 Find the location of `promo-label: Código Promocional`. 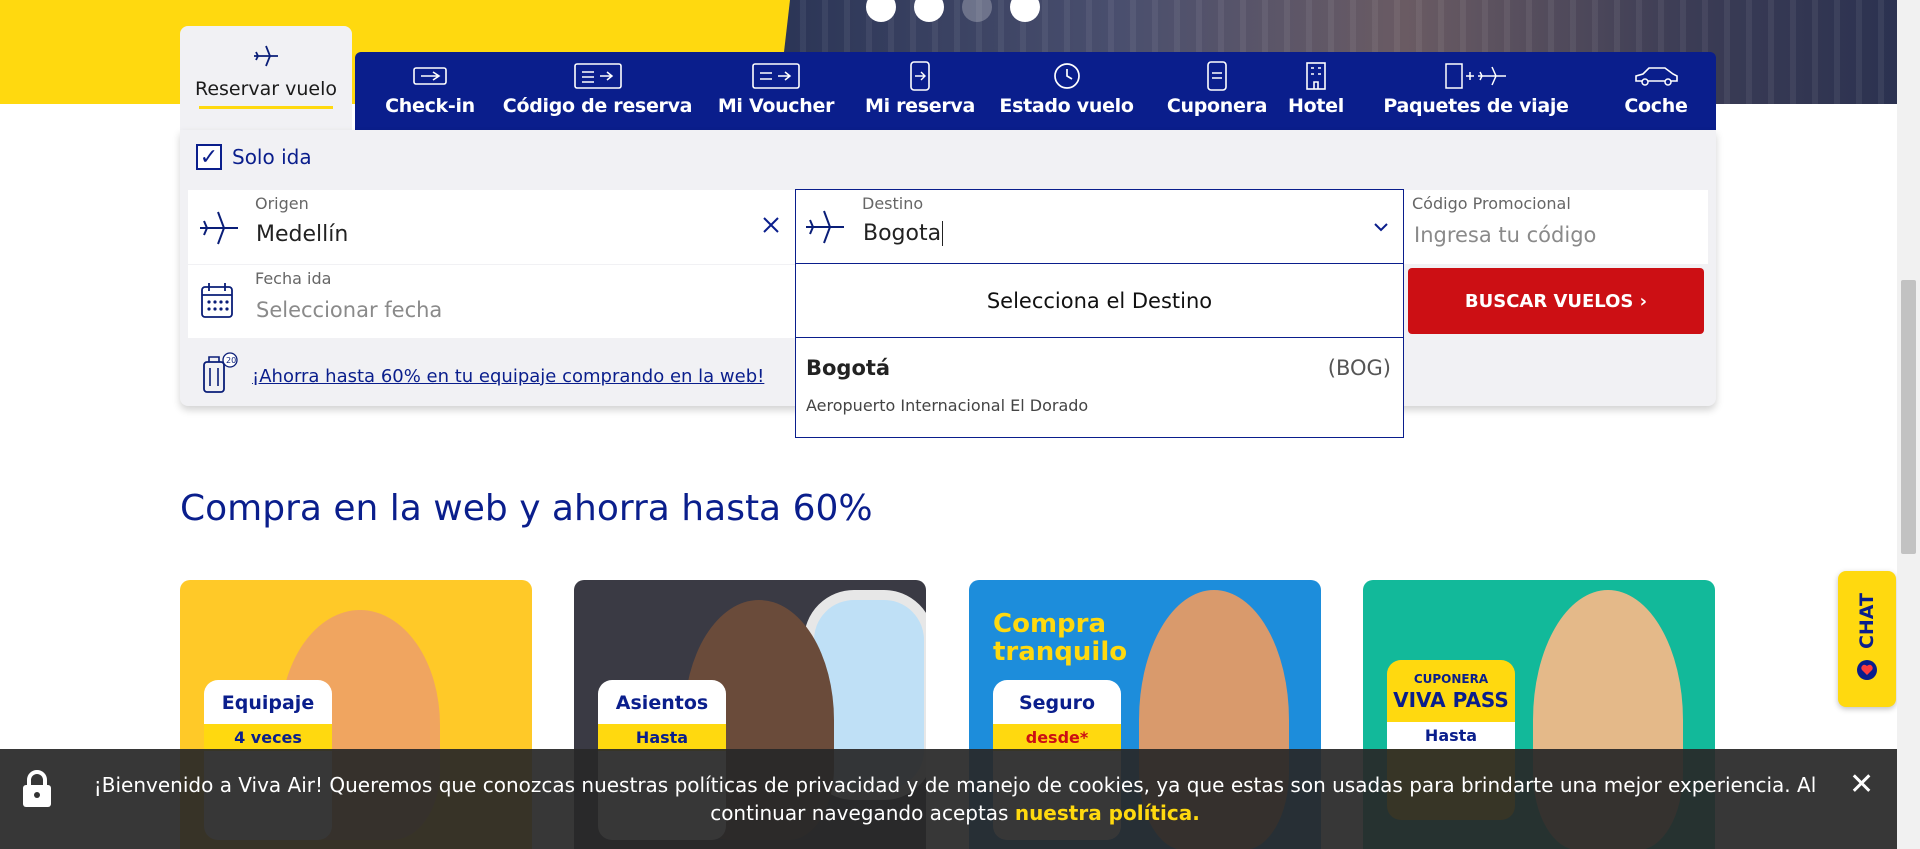

promo-label: Código Promocional is located at coordinates (1491, 203).